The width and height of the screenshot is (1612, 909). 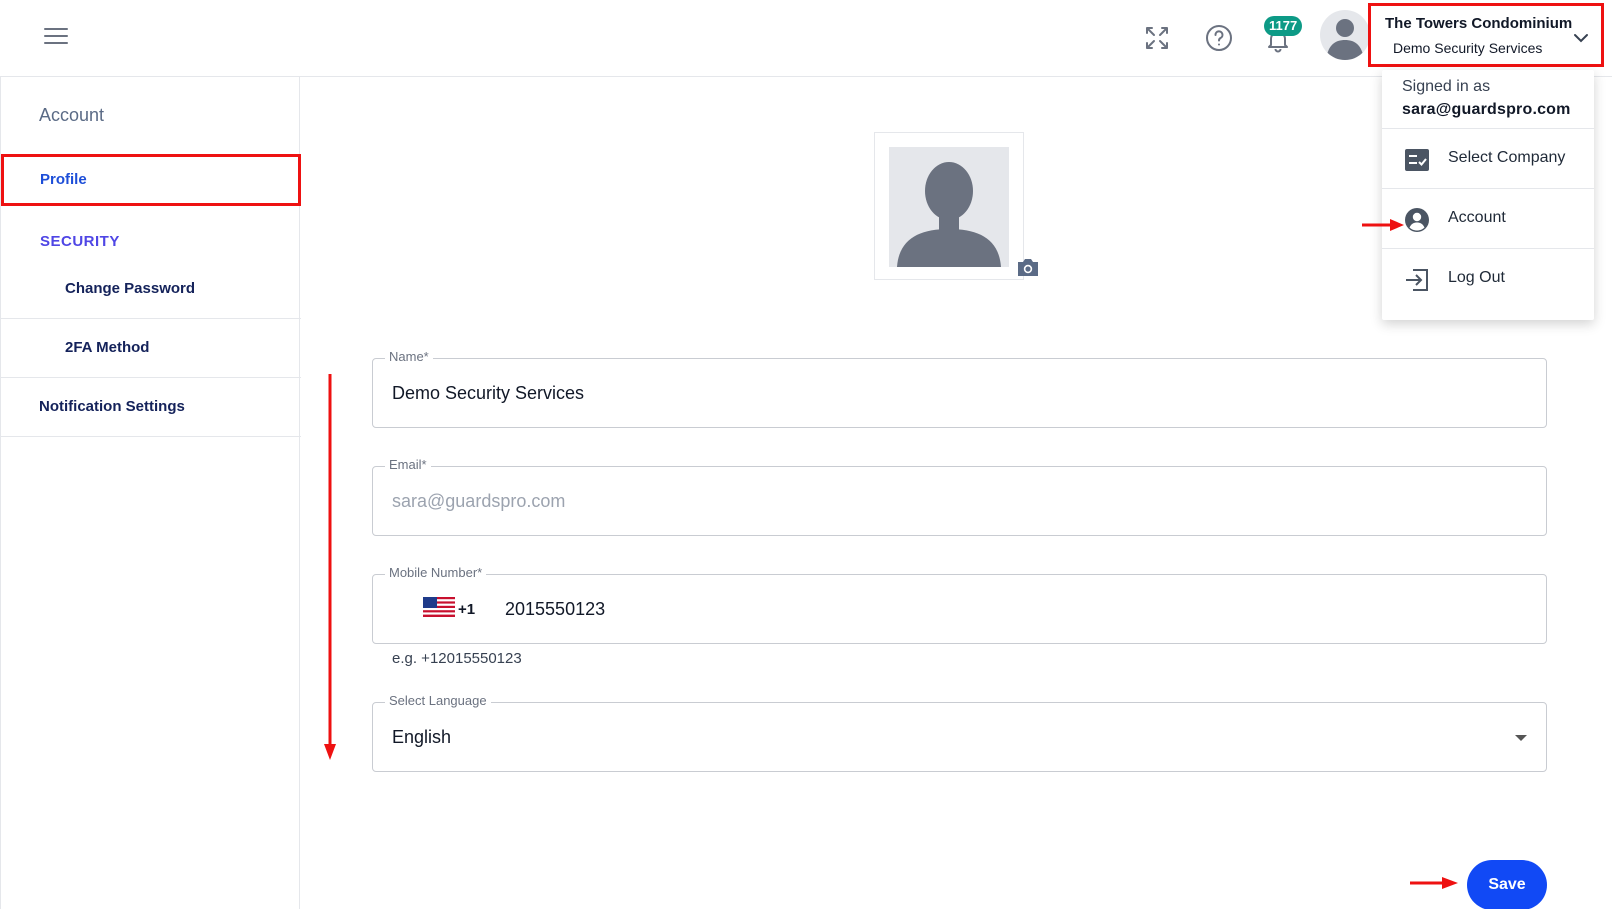 I want to click on profile-photo-placeholder, so click(x=949, y=207).